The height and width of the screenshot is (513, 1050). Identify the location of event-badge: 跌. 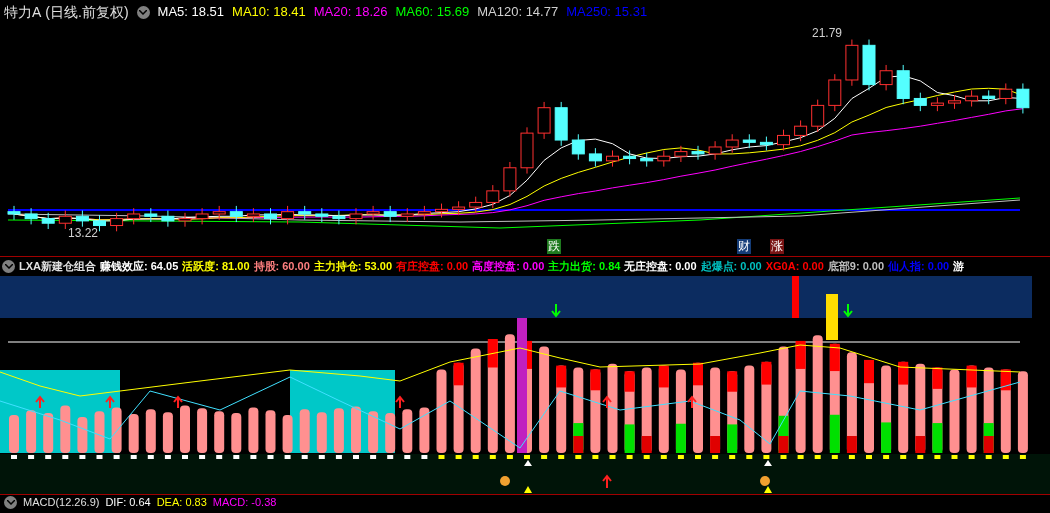
(554, 246).